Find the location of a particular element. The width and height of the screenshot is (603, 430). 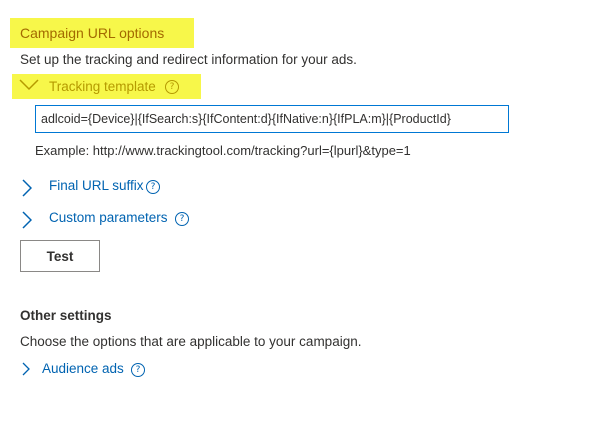

other-settings-title: Other settings is located at coordinates (66, 315).